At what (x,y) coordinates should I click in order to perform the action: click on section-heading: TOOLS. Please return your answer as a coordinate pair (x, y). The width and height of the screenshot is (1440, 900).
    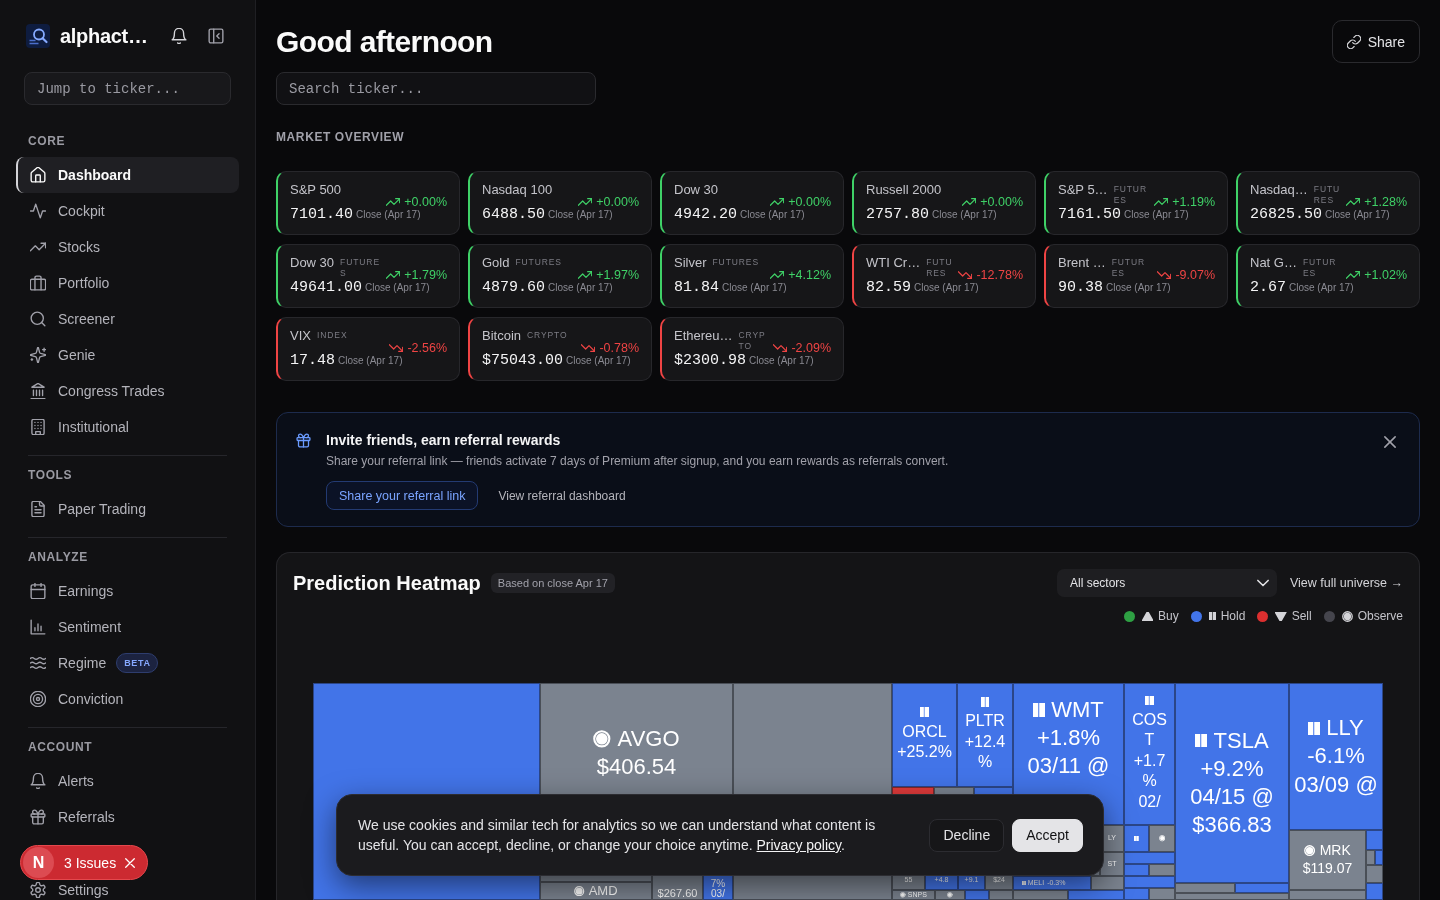
    Looking at the image, I should click on (51, 475).